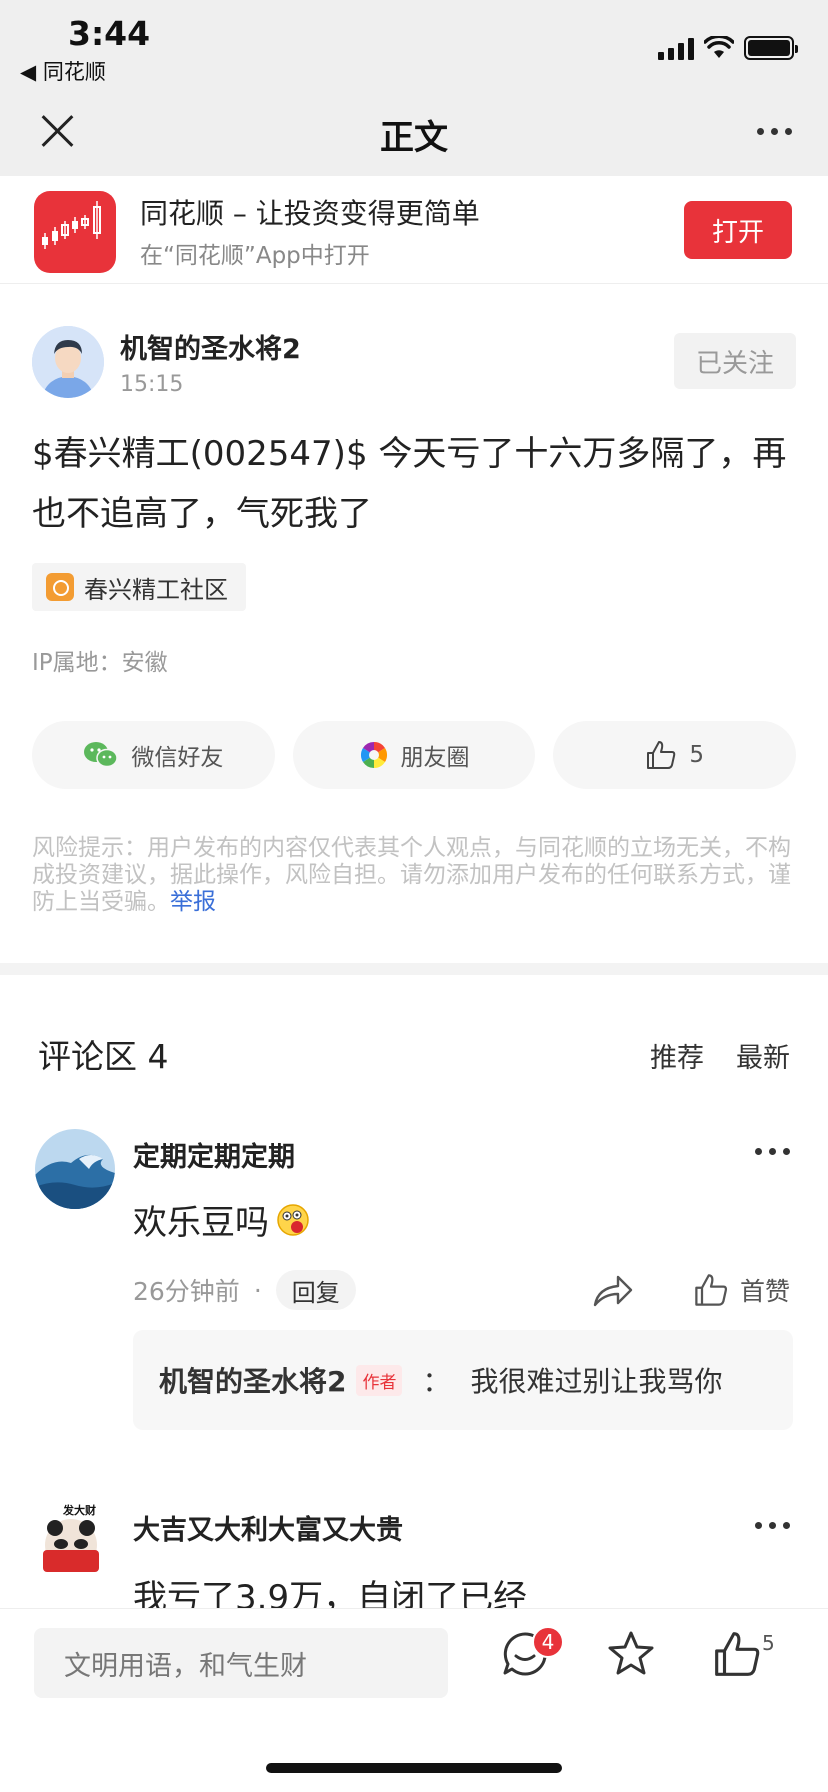 The width and height of the screenshot is (828, 1792). I want to click on battery-icon, so click(771, 48).